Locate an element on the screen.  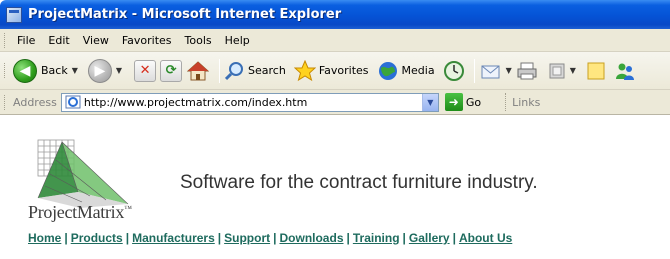
go-button: ➜ Go is located at coordinates (463, 102).